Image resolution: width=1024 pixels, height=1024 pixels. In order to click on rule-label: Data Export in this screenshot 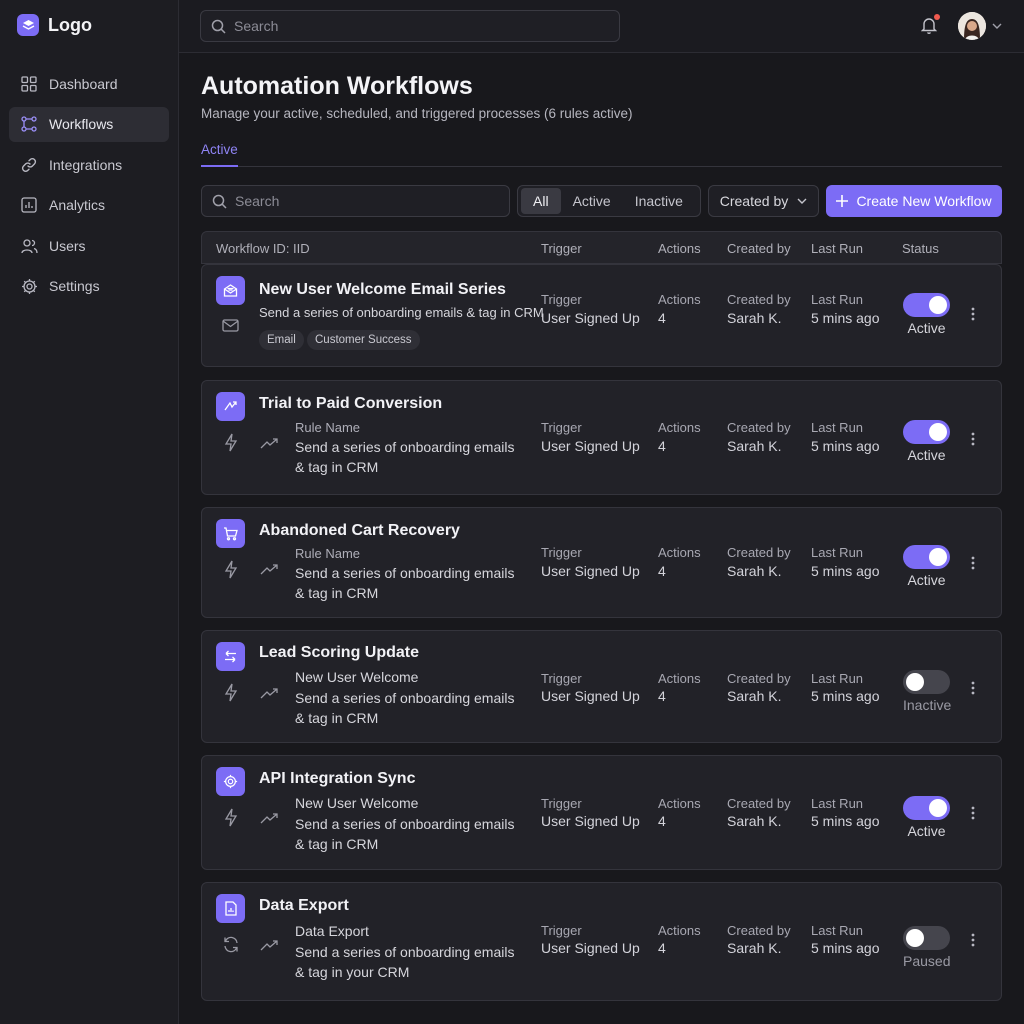, I will do `click(332, 931)`.